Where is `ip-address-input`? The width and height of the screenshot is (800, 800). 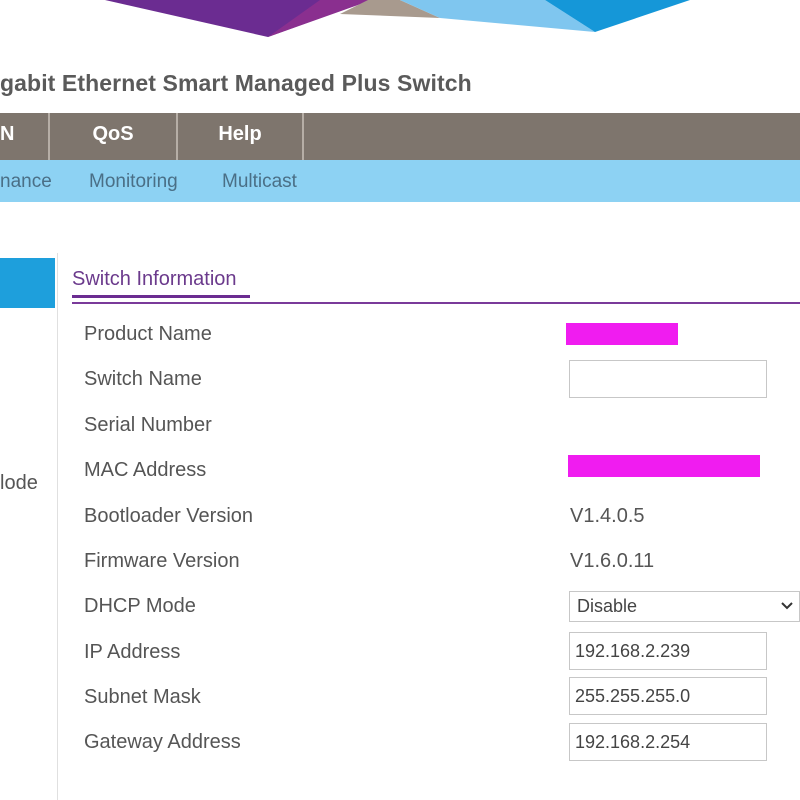
ip-address-input is located at coordinates (668, 651).